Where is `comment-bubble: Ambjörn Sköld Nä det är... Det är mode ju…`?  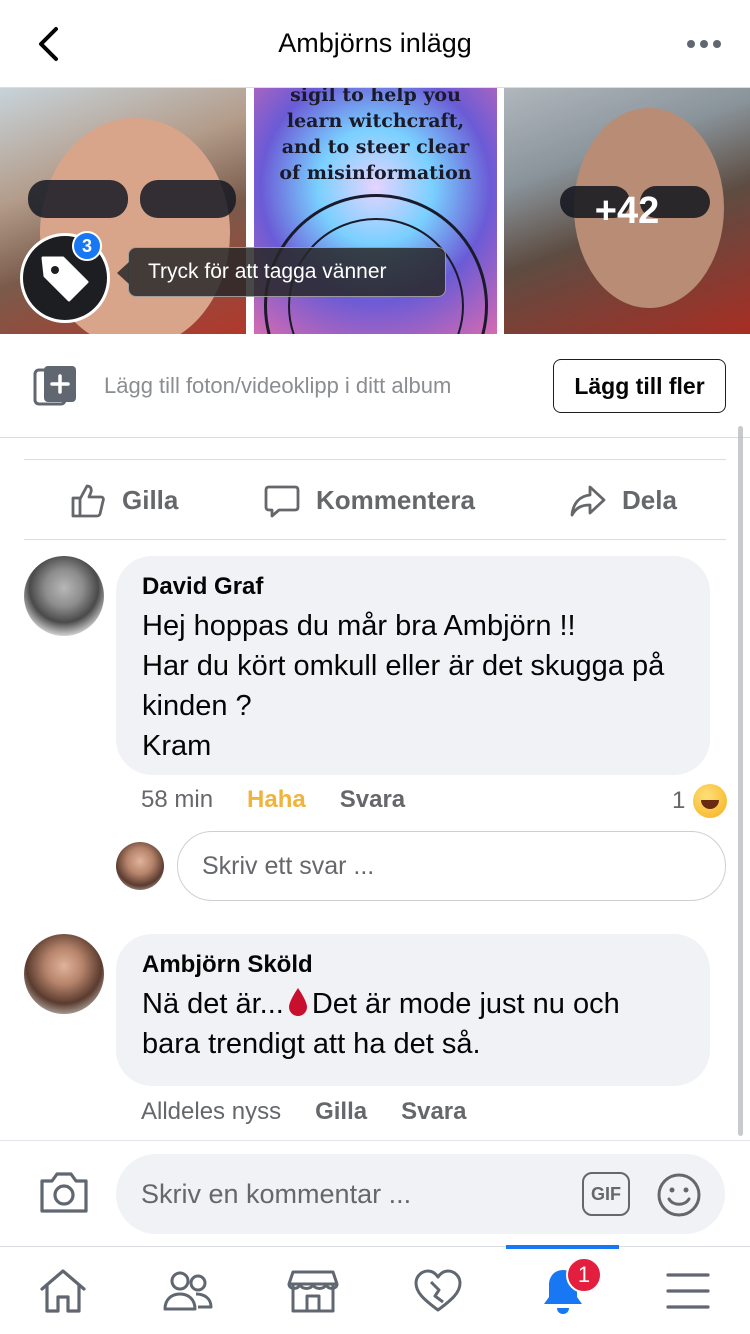 comment-bubble: Ambjörn Sköld Nä det är... Det är mode ju… is located at coordinates (413, 1010).